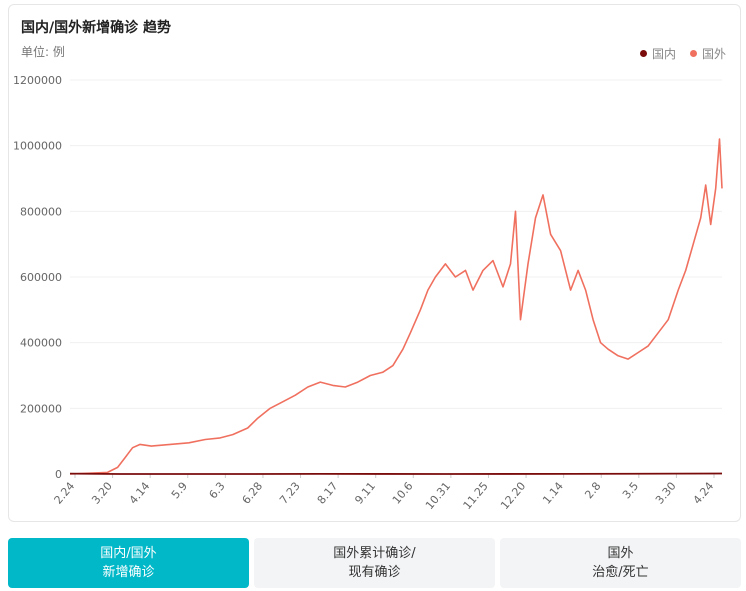  I want to click on tab-label-line1: 国内/国外, so click(128, 553).